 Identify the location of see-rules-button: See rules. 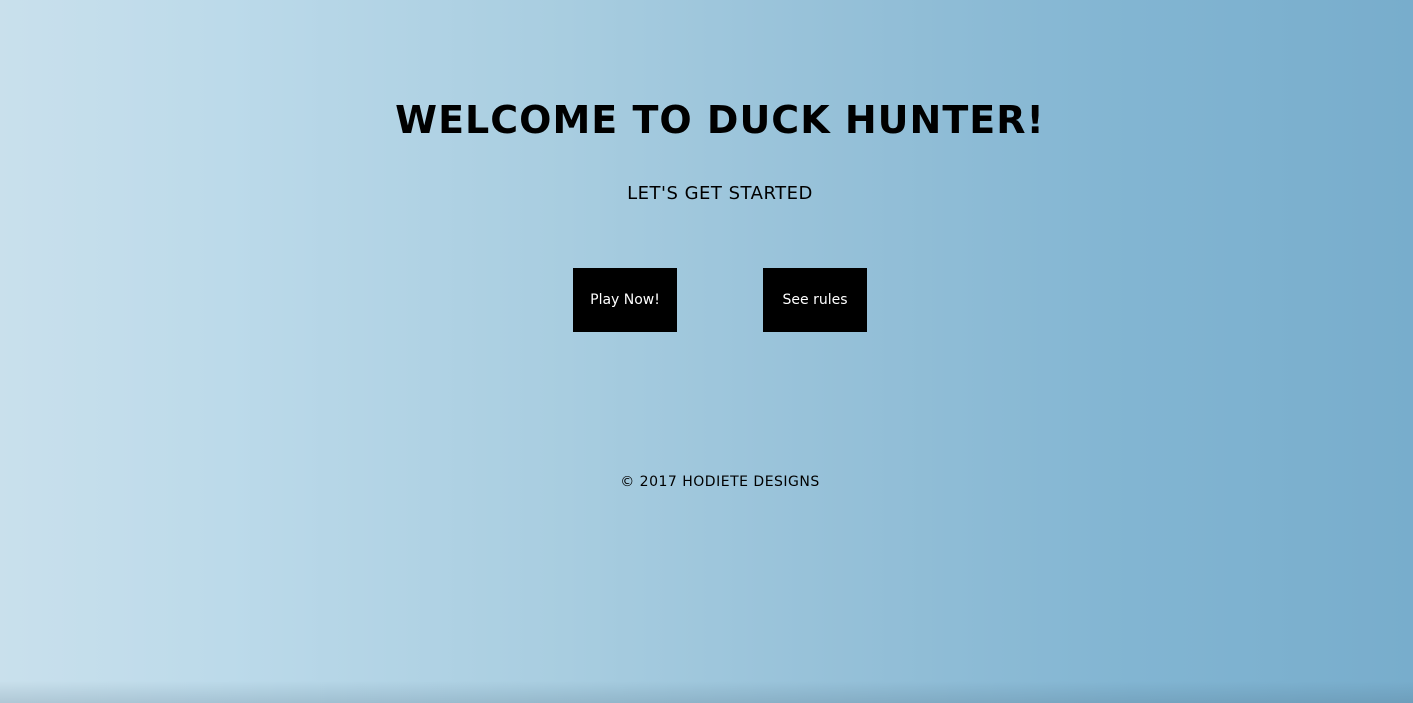
(815, 300).